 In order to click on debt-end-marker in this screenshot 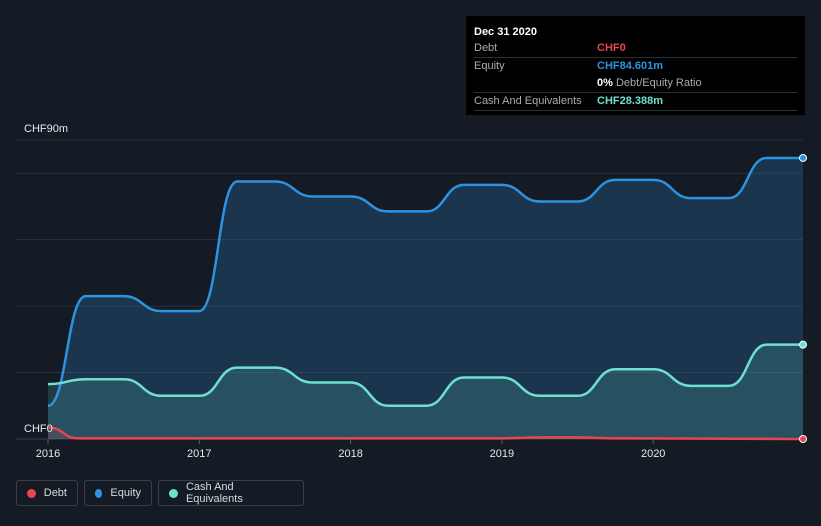, I will do `click(803, 439)`.